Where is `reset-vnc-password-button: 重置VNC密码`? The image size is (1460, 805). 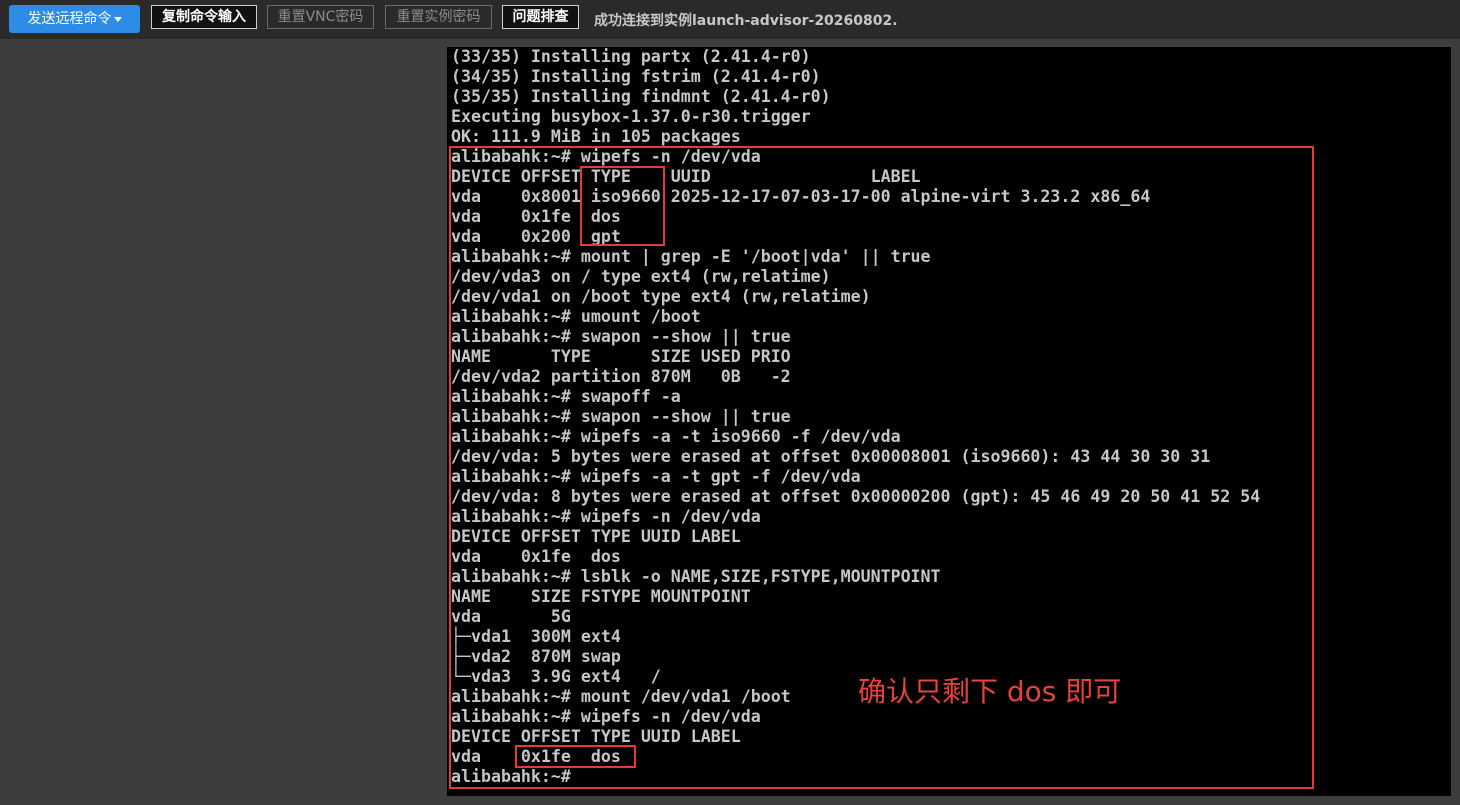 reset-vnc-password-button: 重置VNC密码 is located at coordinates (320, 17).